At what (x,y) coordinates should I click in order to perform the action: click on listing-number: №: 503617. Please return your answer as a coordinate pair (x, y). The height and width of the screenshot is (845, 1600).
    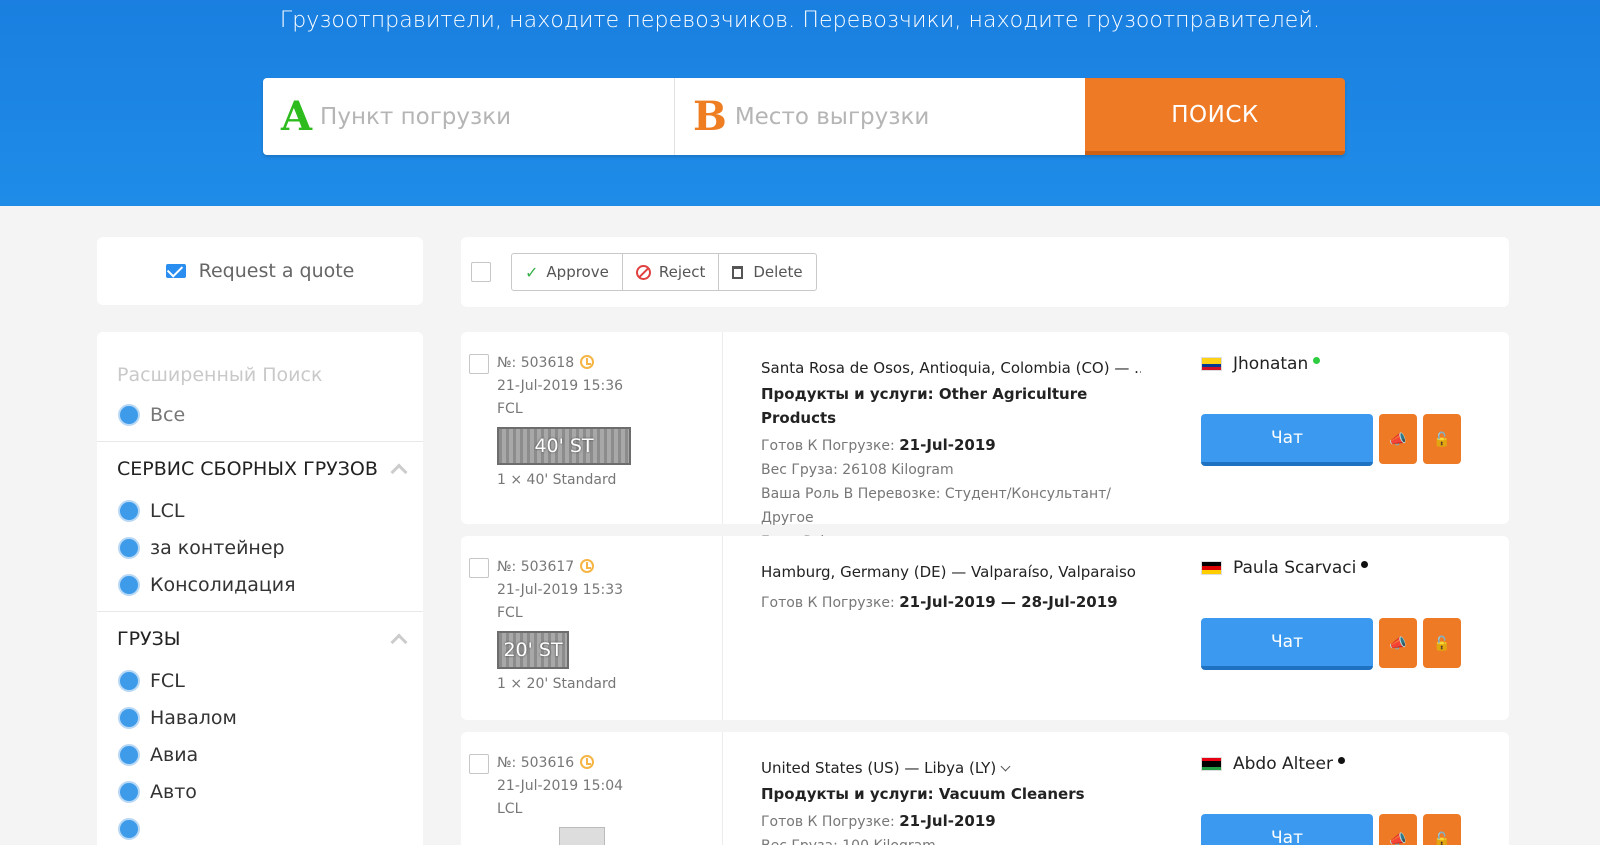
    Looking at the image, I should click on (536, 567).